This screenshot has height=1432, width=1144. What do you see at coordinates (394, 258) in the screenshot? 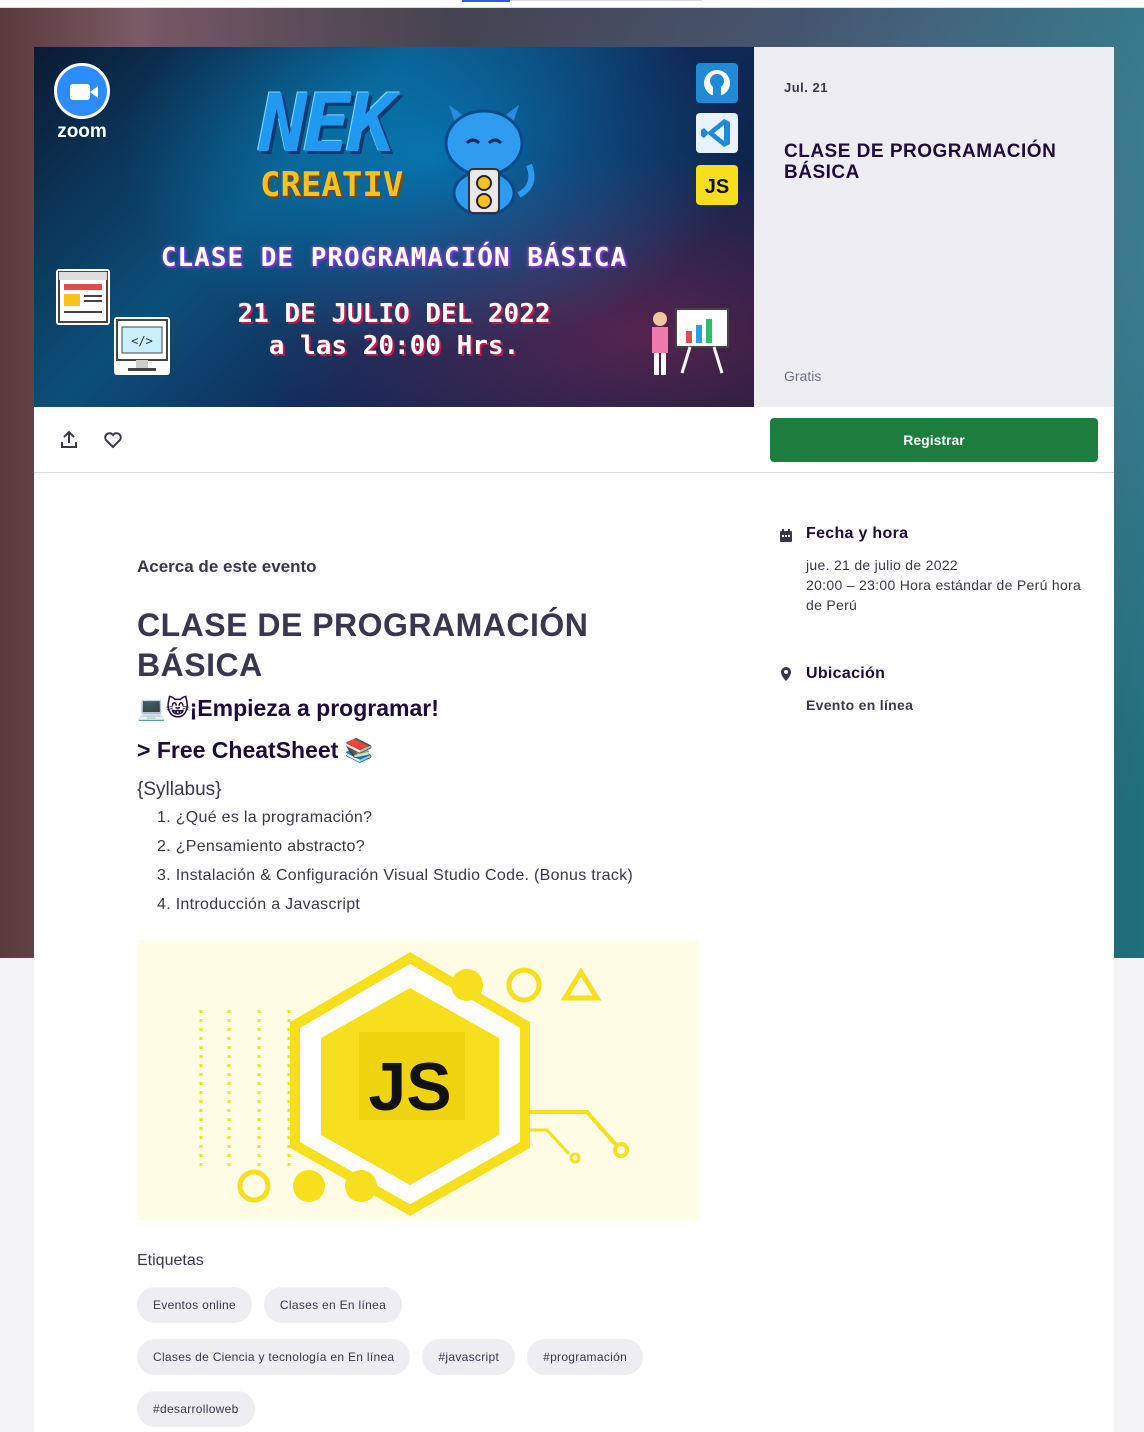
I see `hero-title: CLASE DE PROGRAMACIÓN BÁSICA` at bounding box center [394, 258].